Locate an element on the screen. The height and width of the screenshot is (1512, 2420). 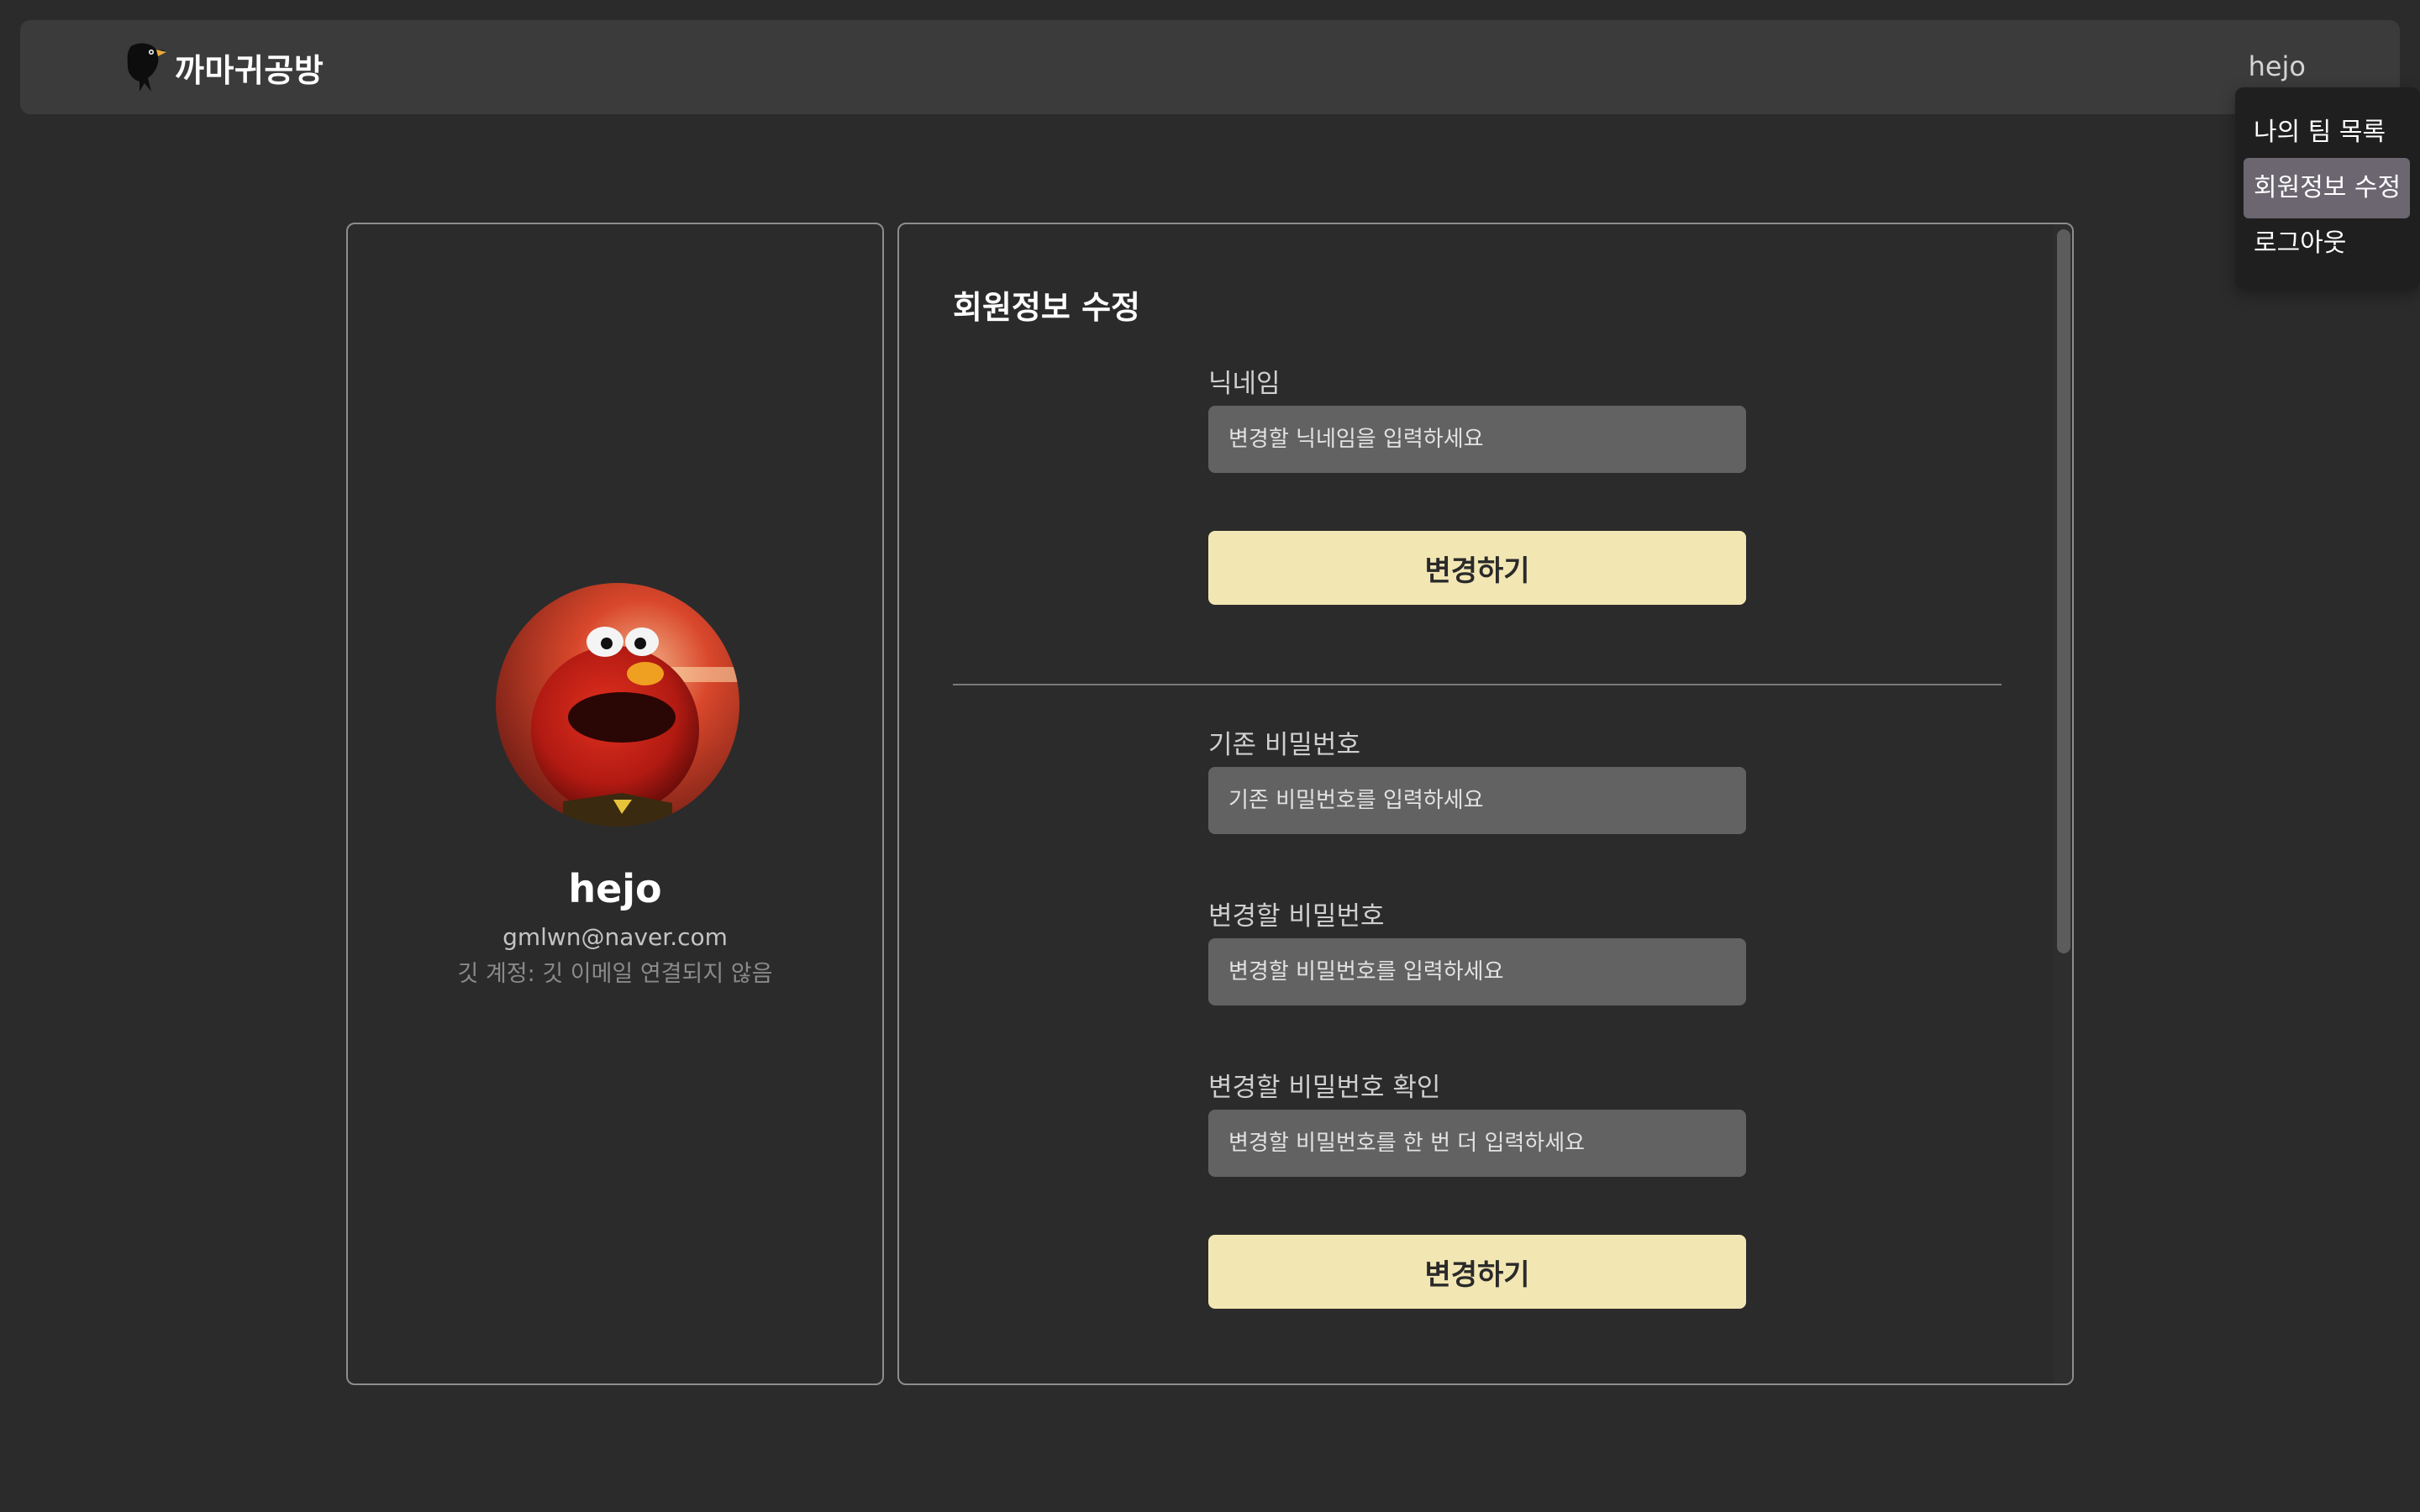
profile-email: gmlwn@naver.com is located at coordinates (615, 937).